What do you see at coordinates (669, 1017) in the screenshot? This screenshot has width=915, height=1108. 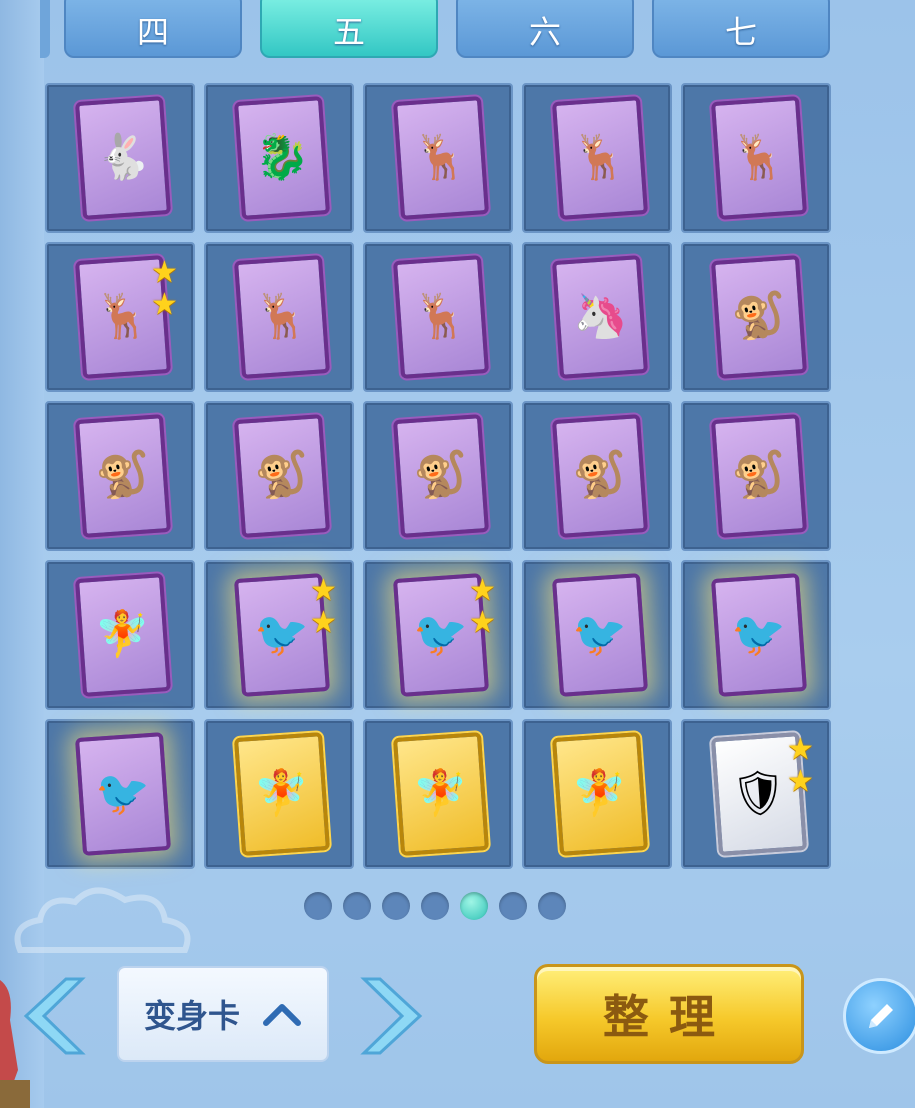 I see `sort-button-label: 整理` at bounding box center [669, 1017].